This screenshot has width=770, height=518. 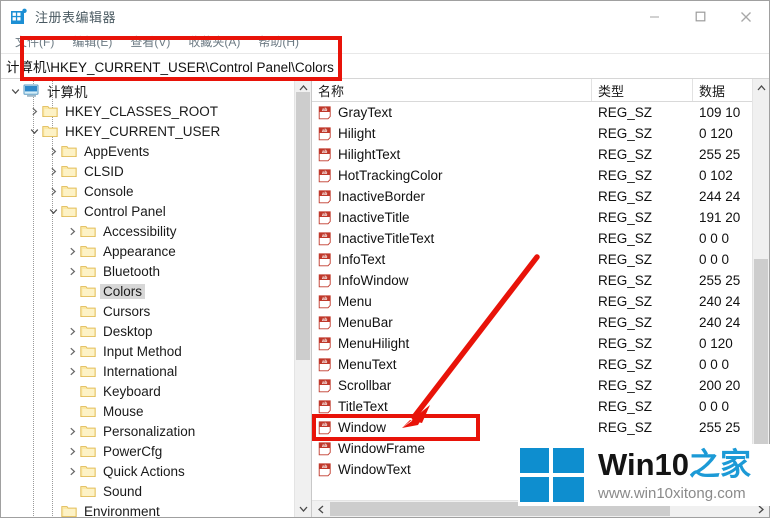 I want to click on tree-item-colors: Colors, so click(x=147, y=291).